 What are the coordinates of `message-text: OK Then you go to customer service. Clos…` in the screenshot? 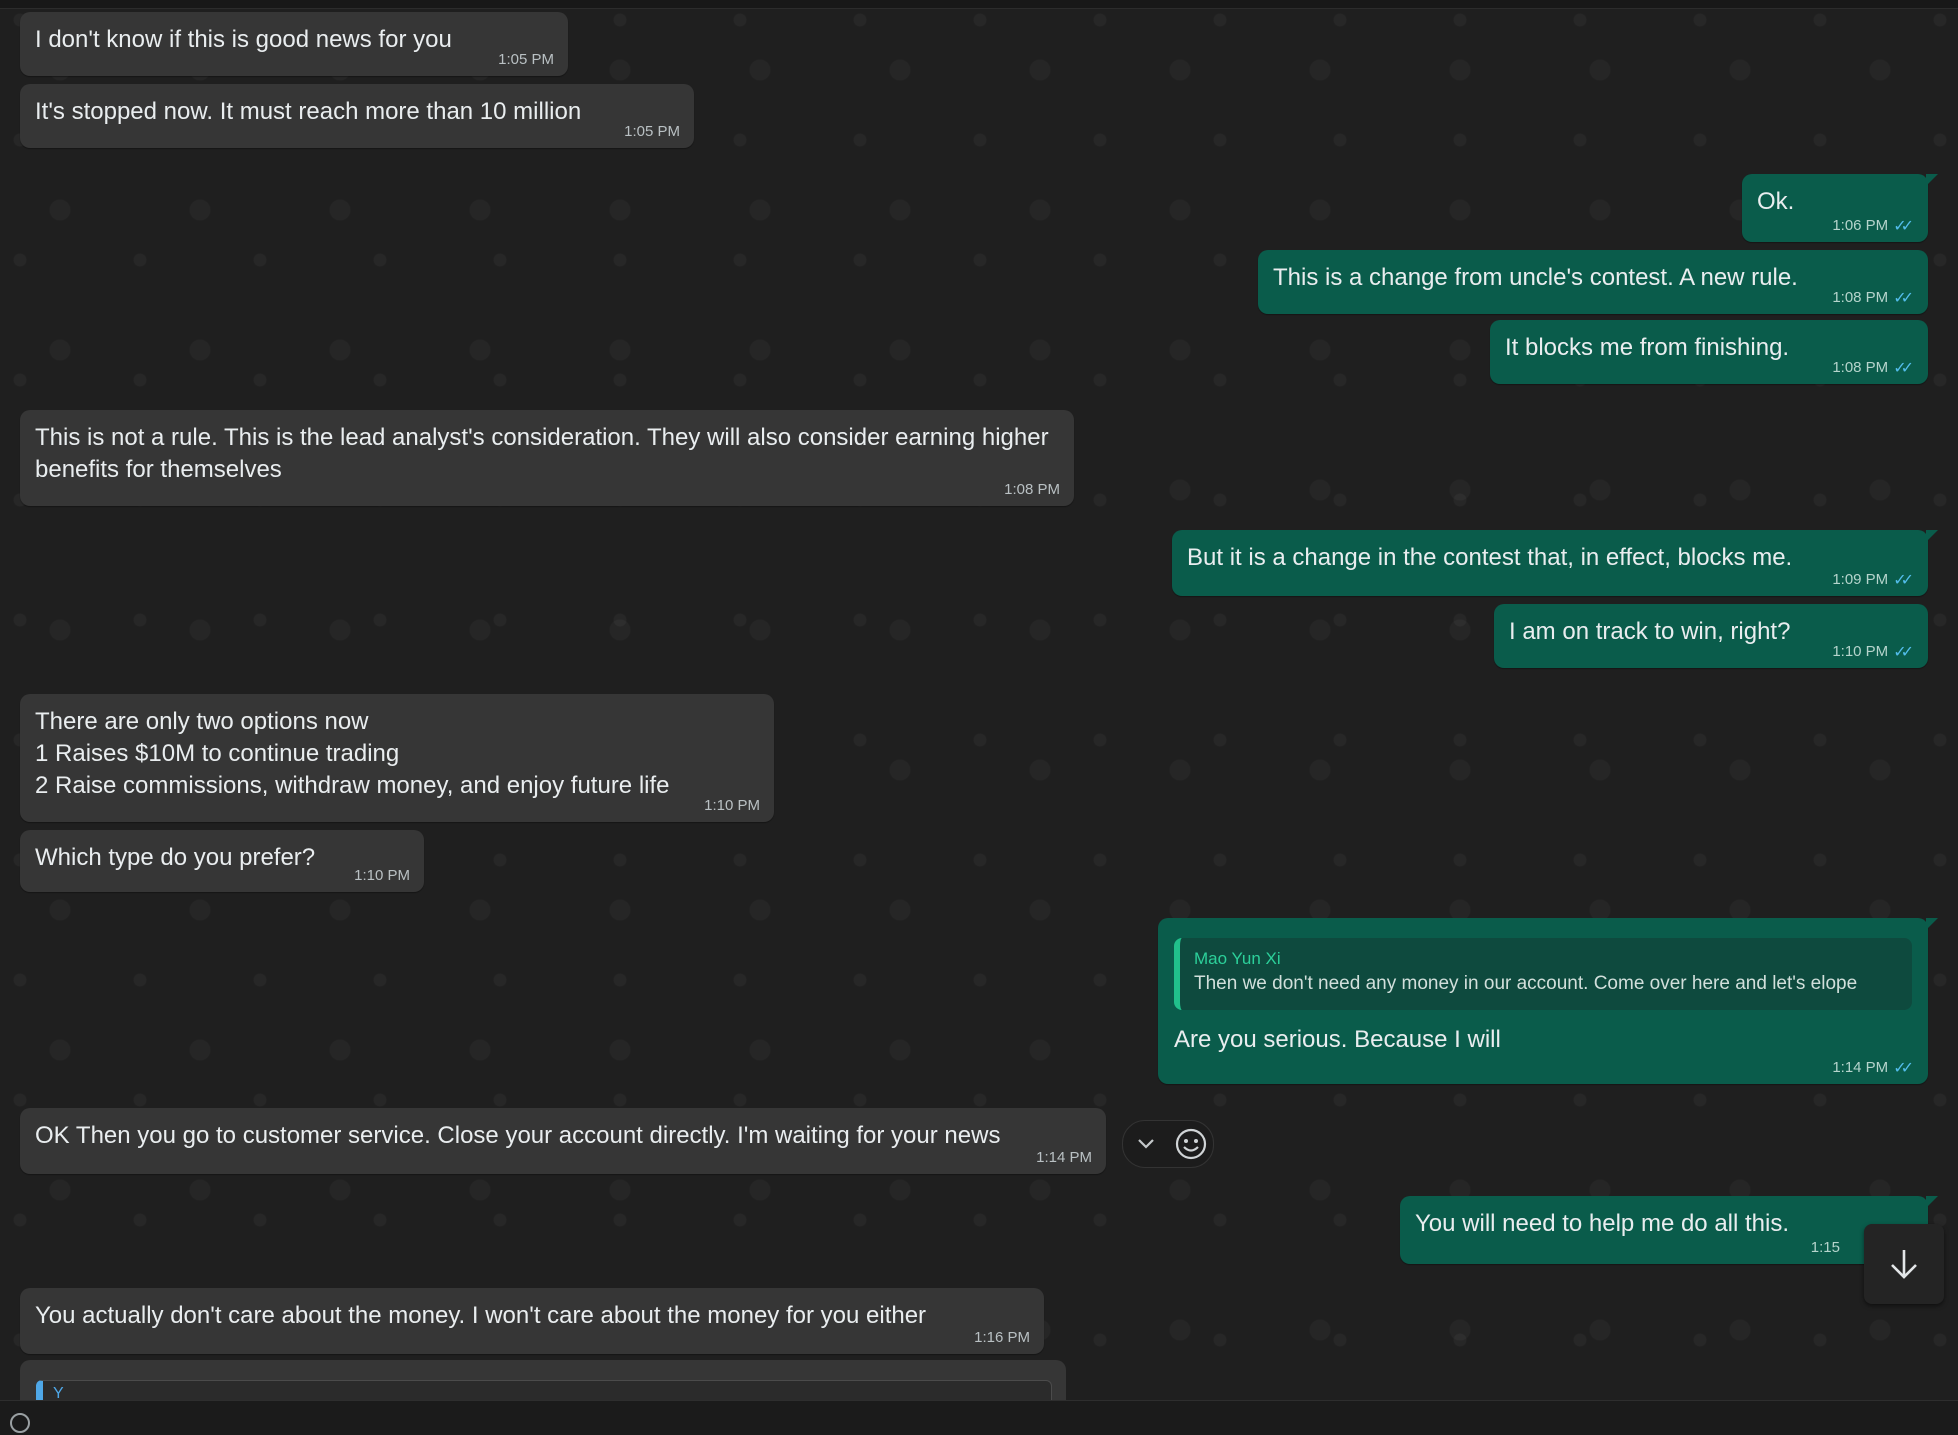 It's located at (518, 1135).